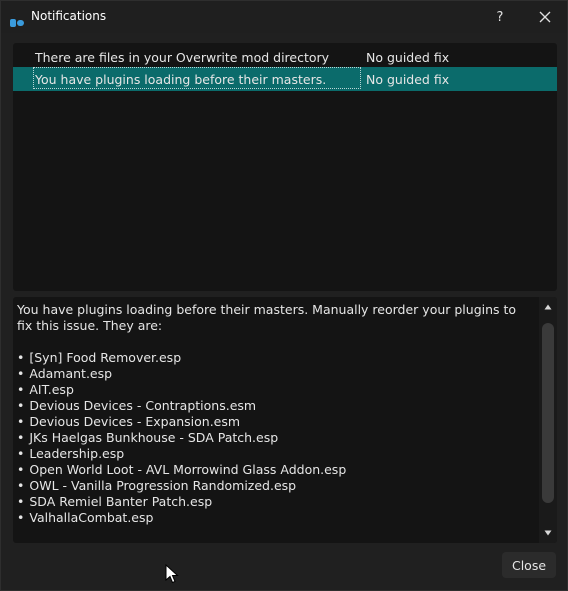 The image size is (568, 591). I want to click on close-button: Close, so click(529, 565).